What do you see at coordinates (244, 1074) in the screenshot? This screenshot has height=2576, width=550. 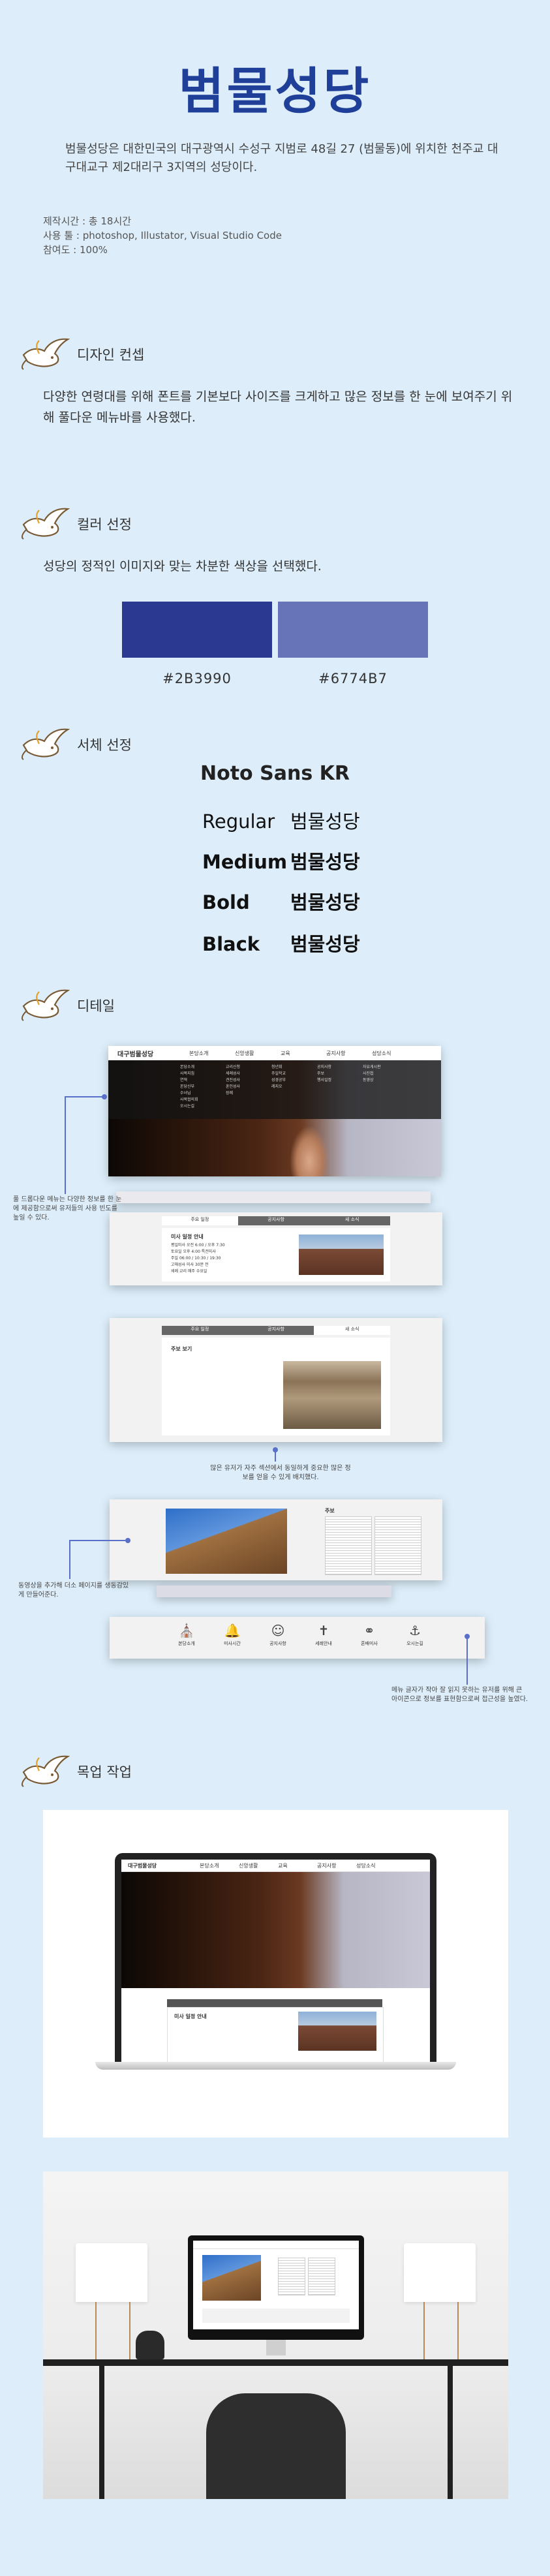 I see `mega-menu-item: 세례성사` at bounding box center [244, 1074].